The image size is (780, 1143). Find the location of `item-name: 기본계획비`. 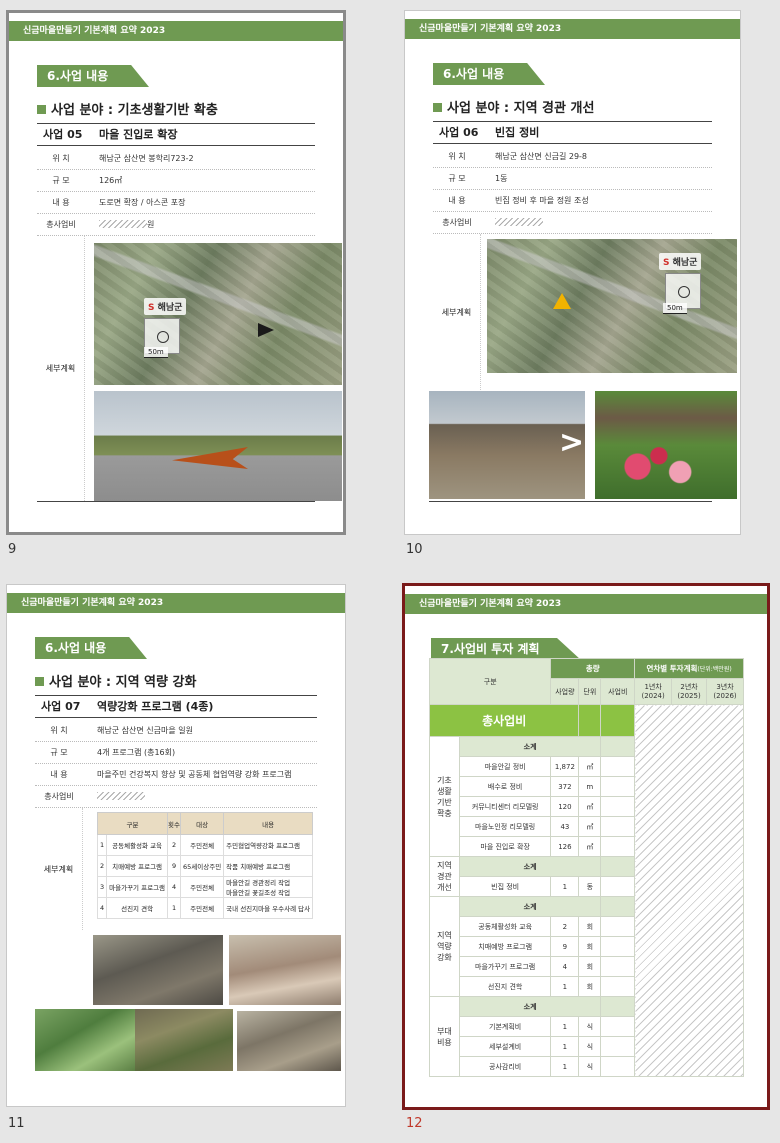

item-name: 기본계획비 is located at coordinates (505, 1026).